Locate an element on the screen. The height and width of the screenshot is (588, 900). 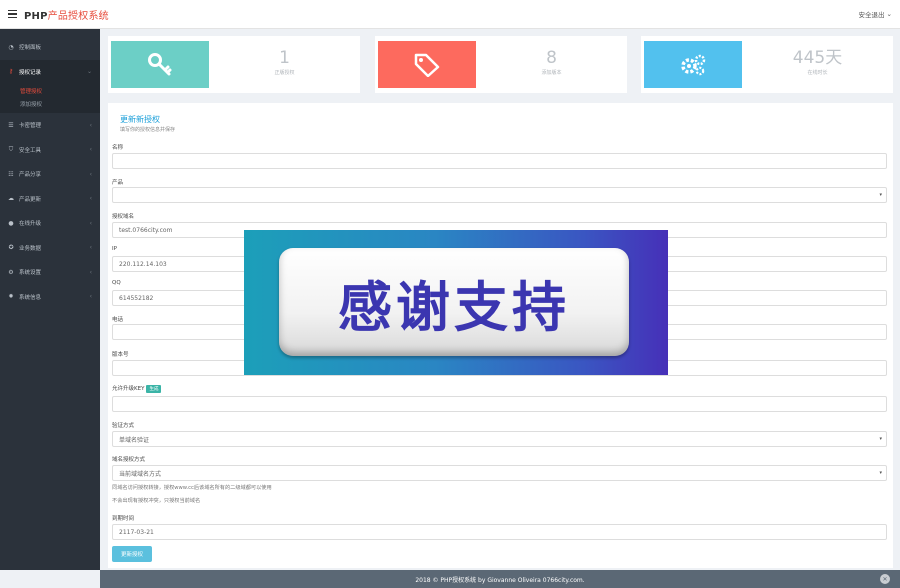
stat-card-licenses: 1 正版授权 is located at coordinates (234, 64).